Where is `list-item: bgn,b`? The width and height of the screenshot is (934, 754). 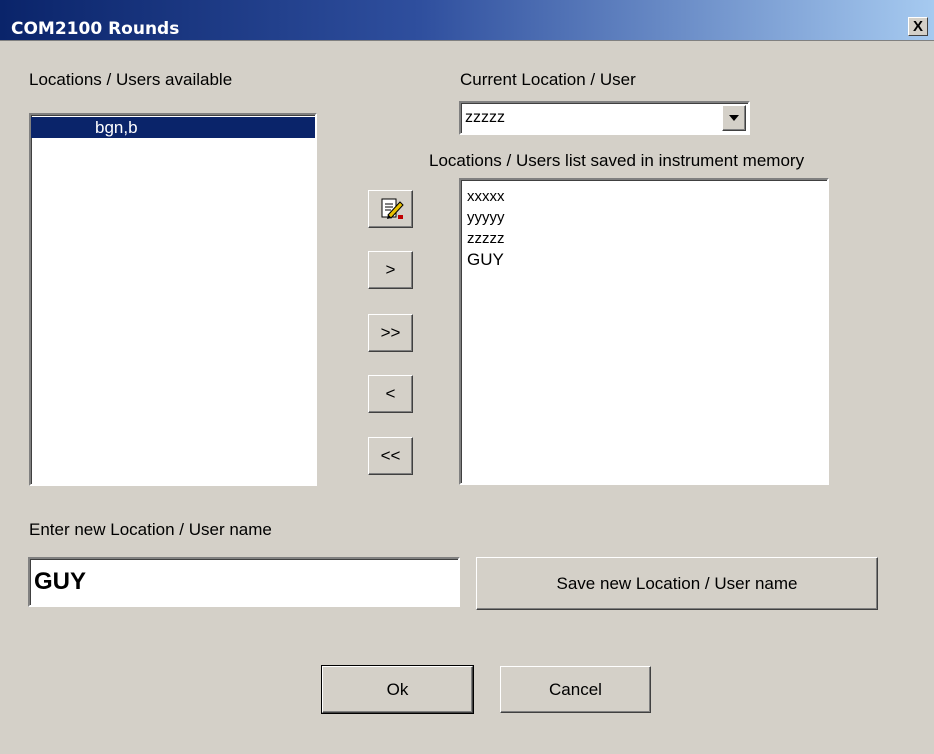 list-item: bgn,b is located at coordinates (173, 127).